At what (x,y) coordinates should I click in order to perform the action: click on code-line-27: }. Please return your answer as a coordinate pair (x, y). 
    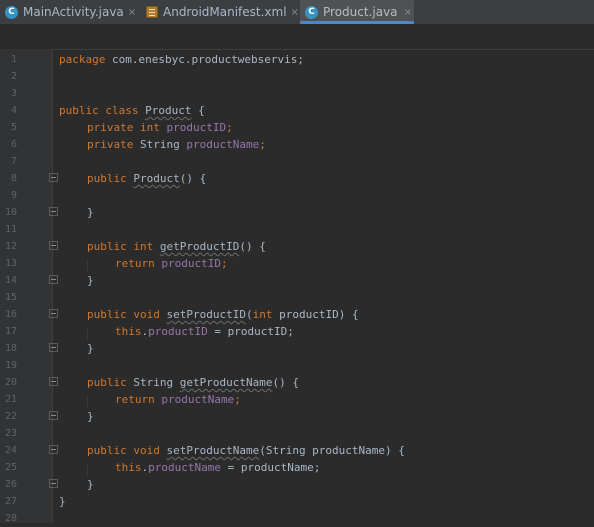
    Looking at the image, I should click on (62, 501).